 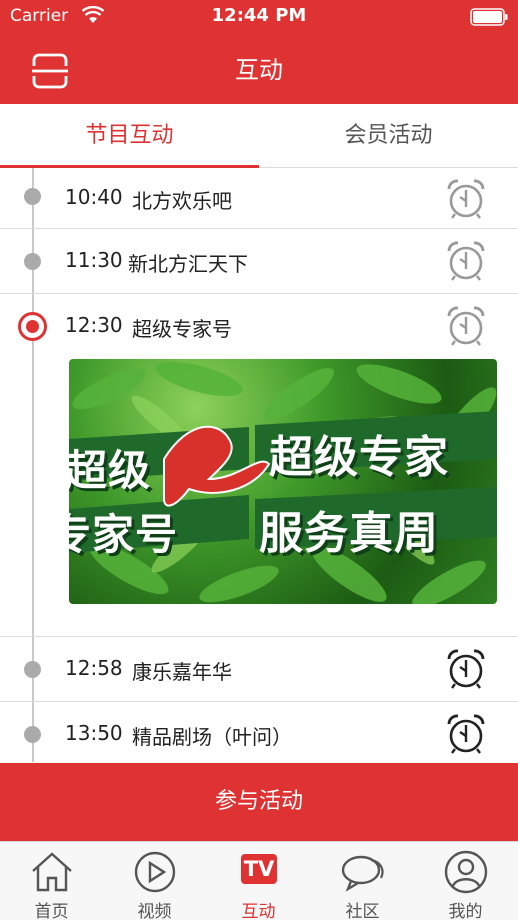 I want to click on program-name: 超级专家号, so click(x=182, y=329).